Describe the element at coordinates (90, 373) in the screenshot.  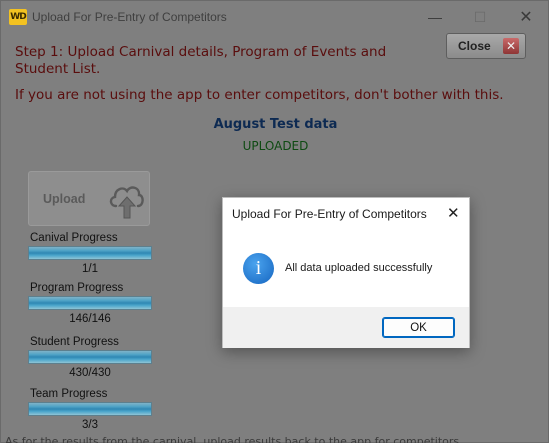
I see `progress-count: 430/430` at that location.